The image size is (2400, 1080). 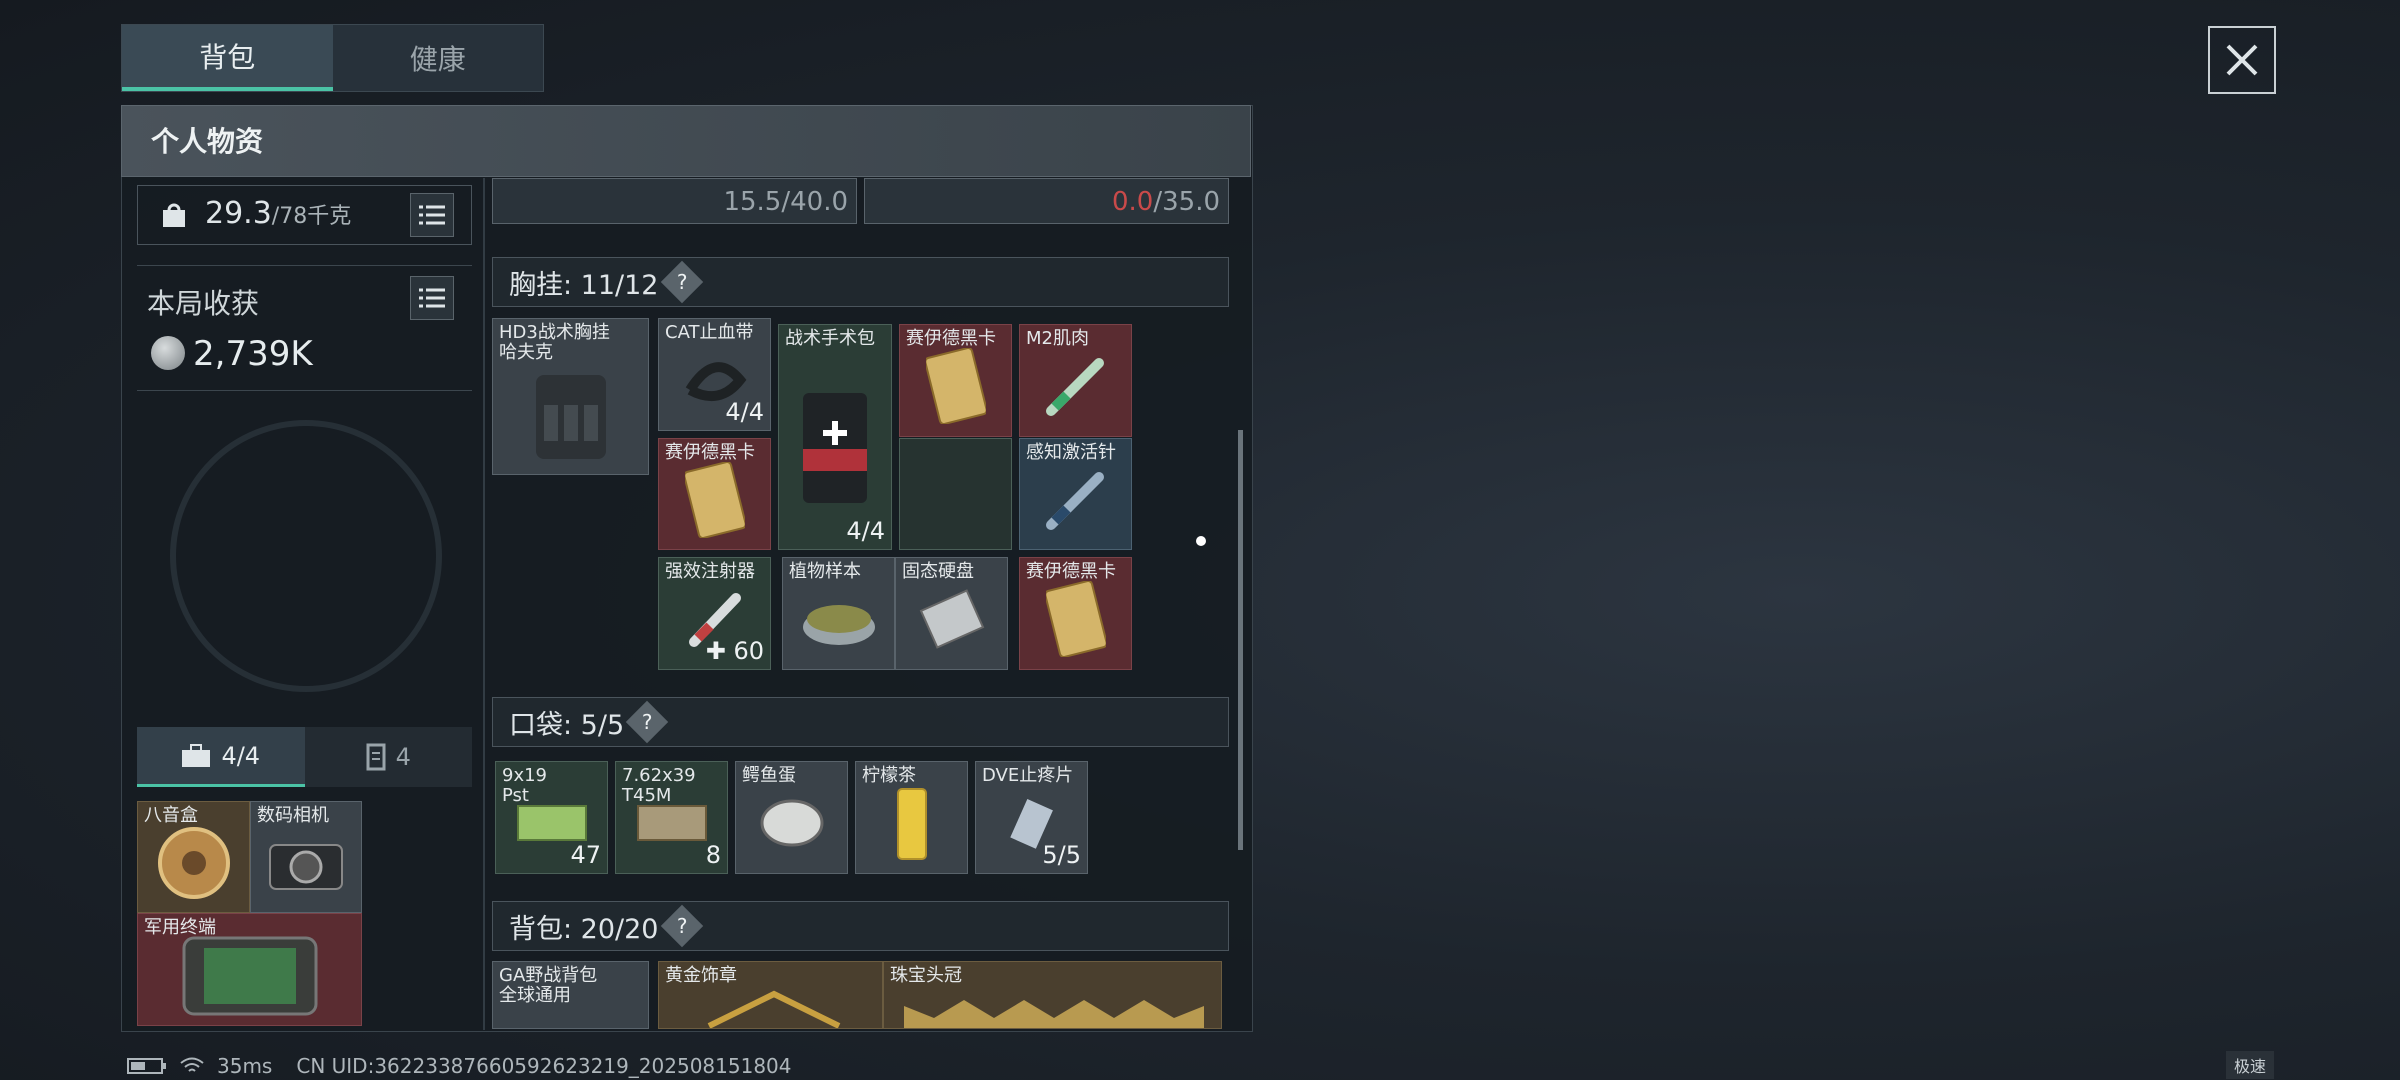 I want to click on item-slot: 黄金饰章, so click(x=770, y=995).